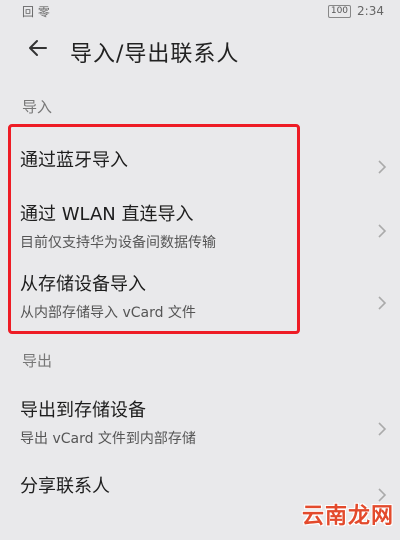 This screenshot has height=540, width=400. What do you see at coordinates (83, 410) in the screenshot?
I see `item-title: 导出到存储设备` at bounding box center [83, 410].